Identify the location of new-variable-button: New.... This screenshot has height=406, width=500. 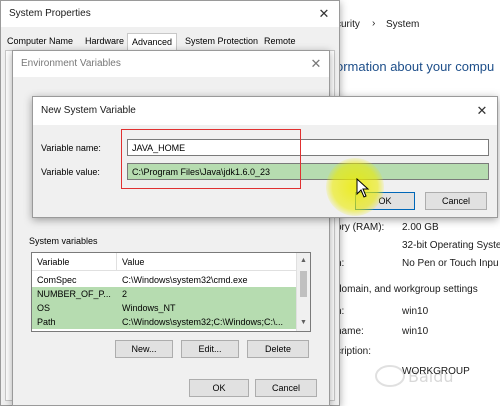
(144, 349).